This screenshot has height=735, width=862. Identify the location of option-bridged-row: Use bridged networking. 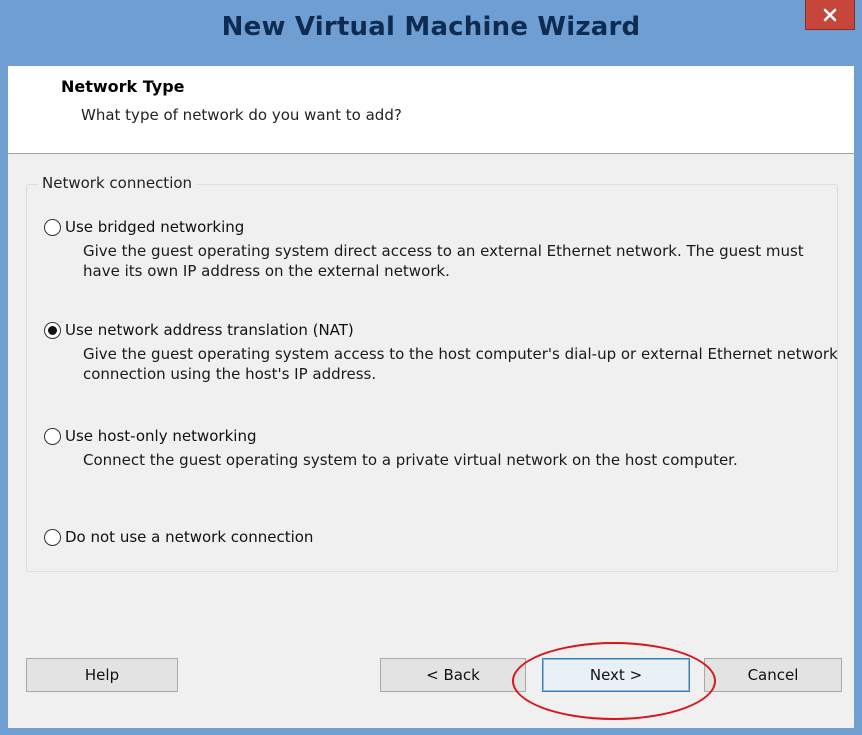
(443, 227).